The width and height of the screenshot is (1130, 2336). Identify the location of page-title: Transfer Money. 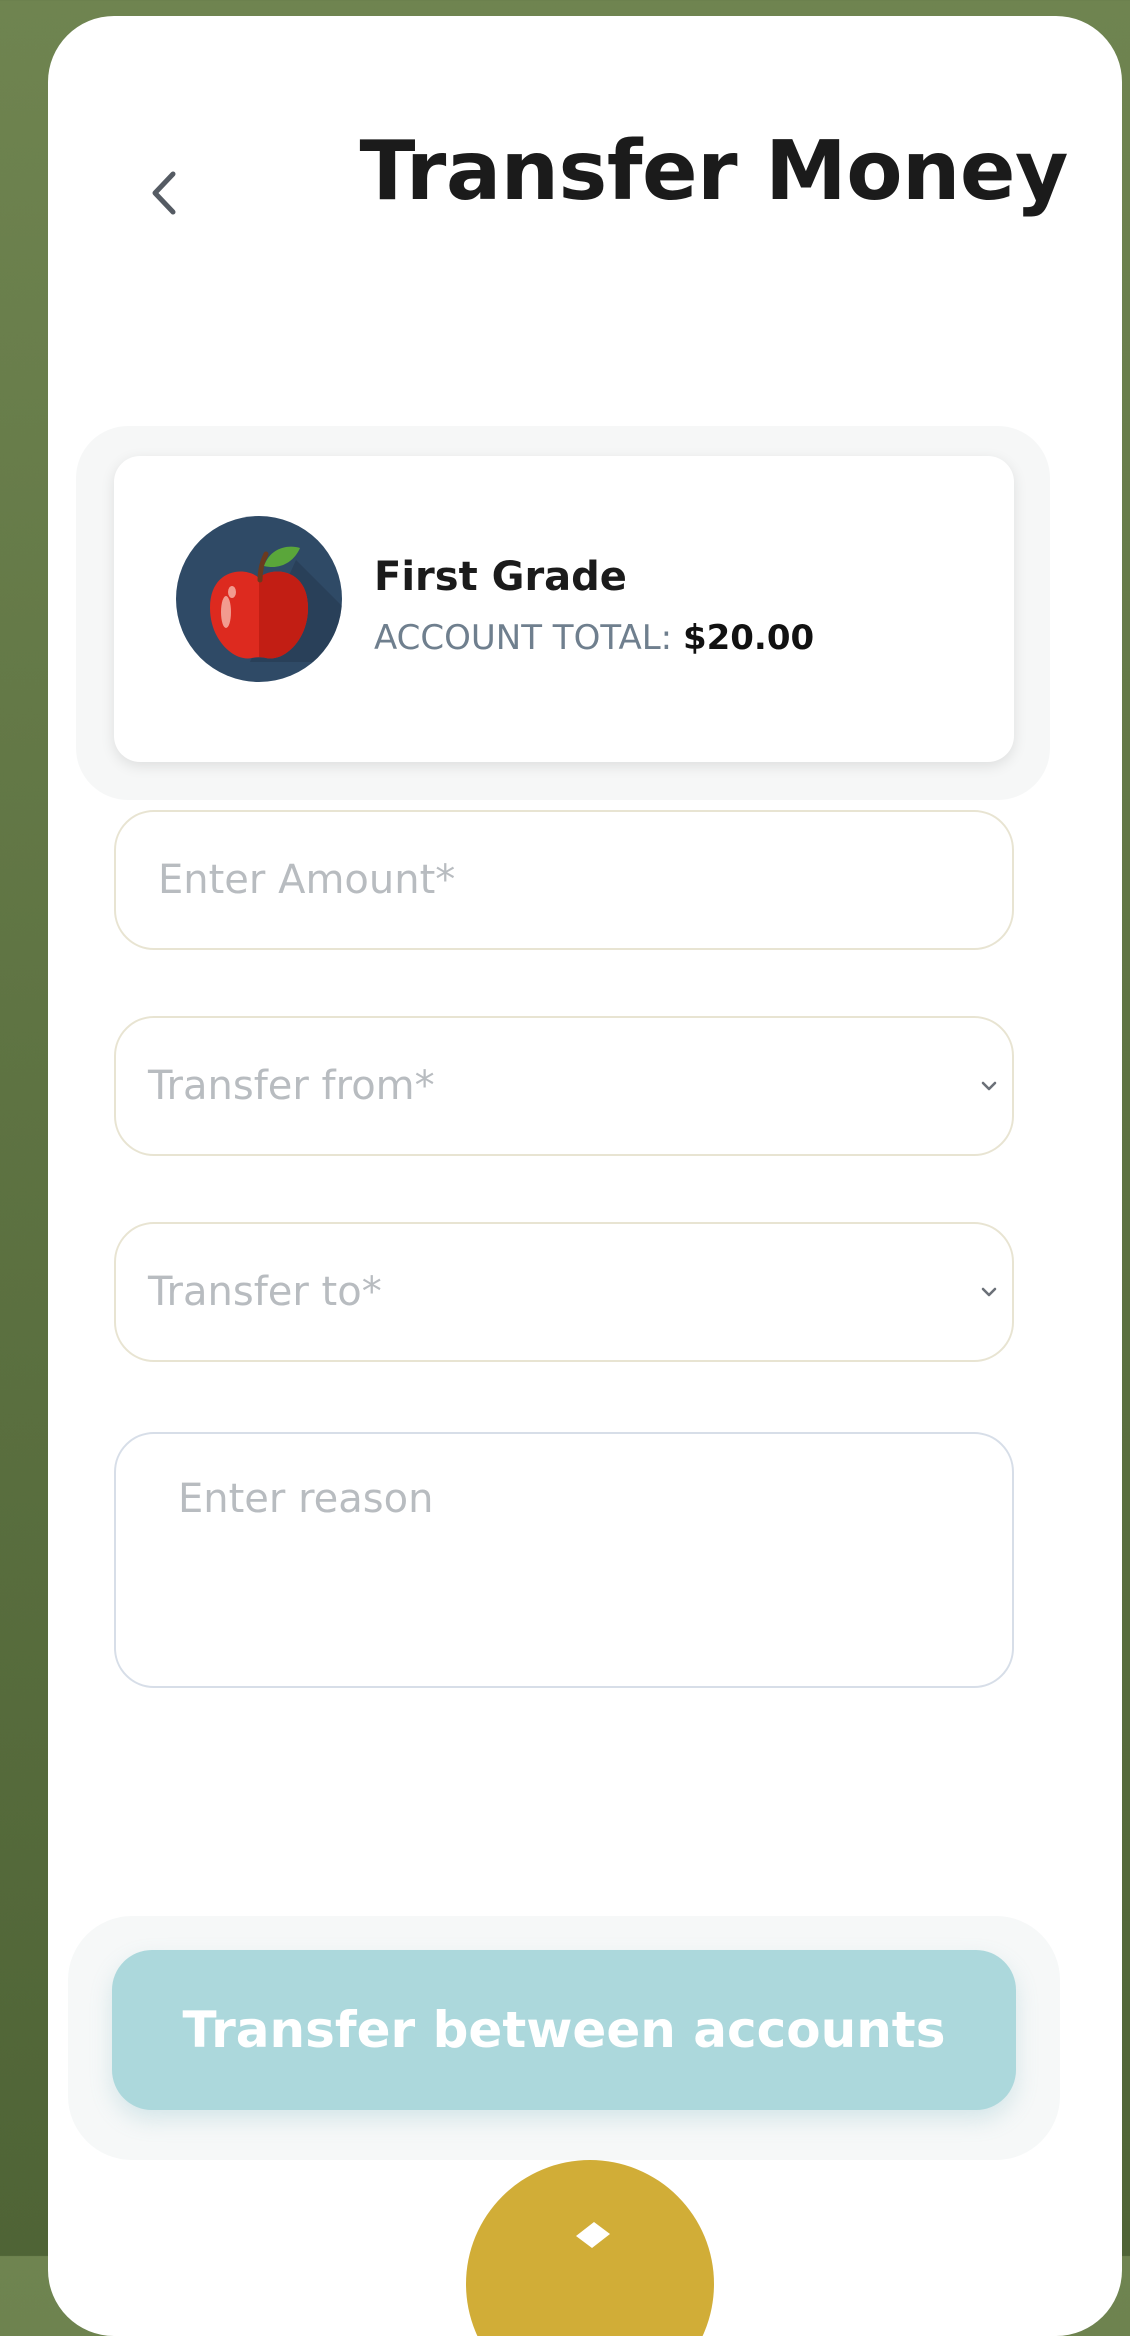
(713, 171).